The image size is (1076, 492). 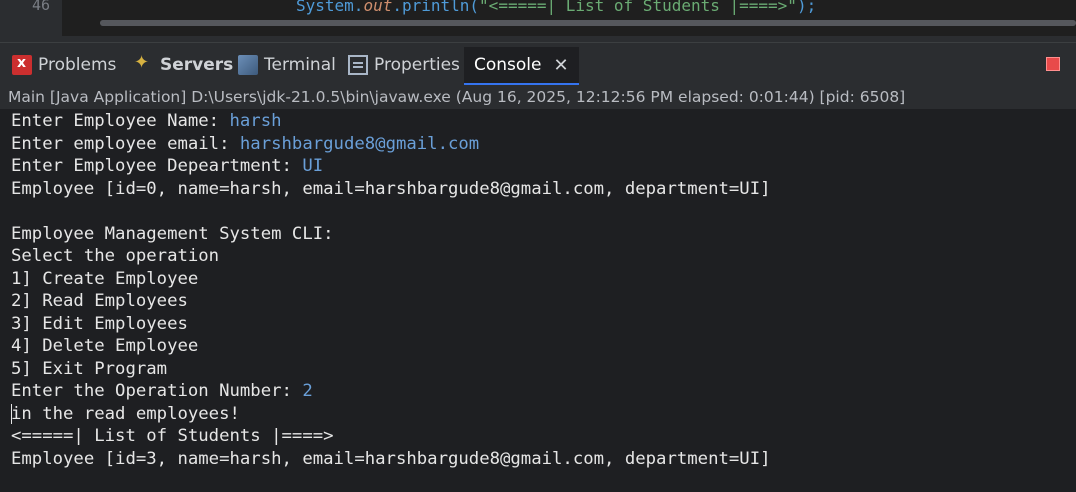 What do you see at coordinates (105, 346) in the screenshot?
I see `console-line: 4] Delete Employee` at bounding box center [105, 346].